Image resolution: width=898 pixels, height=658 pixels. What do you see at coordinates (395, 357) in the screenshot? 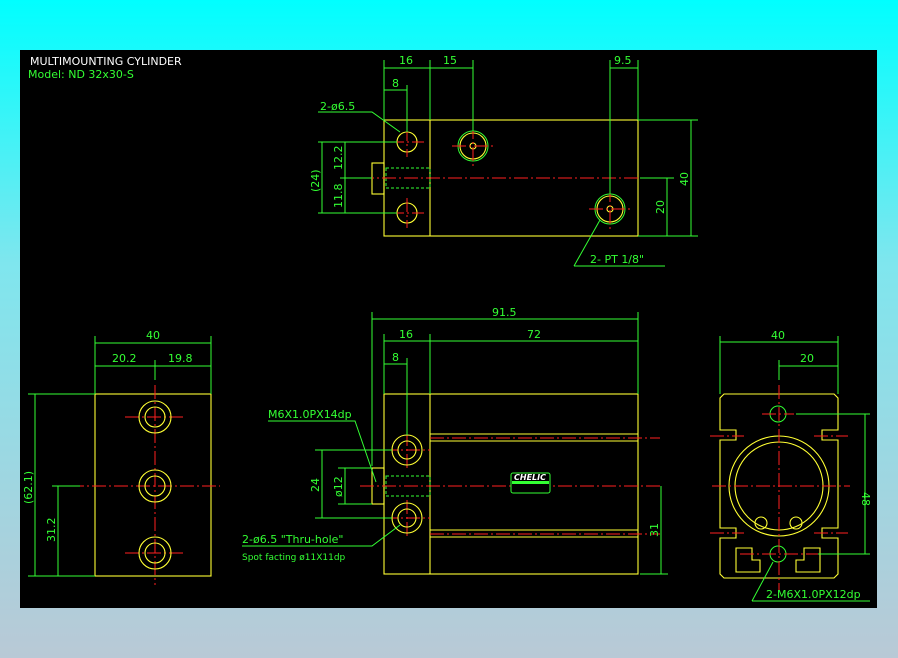
I see `dim-front-8: 8` at bounding box center [395, 357].